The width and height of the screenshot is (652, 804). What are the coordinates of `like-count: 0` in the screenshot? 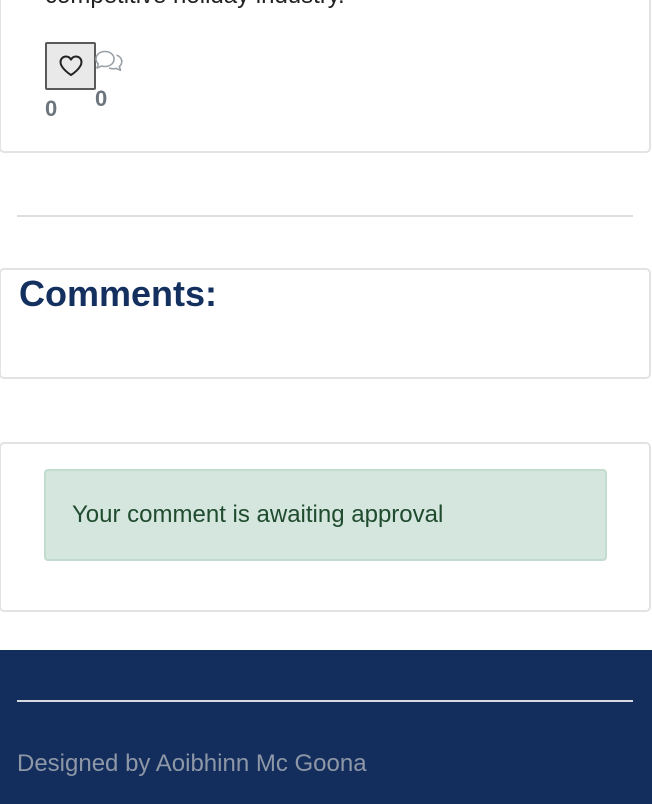 It's located at (51, 108).